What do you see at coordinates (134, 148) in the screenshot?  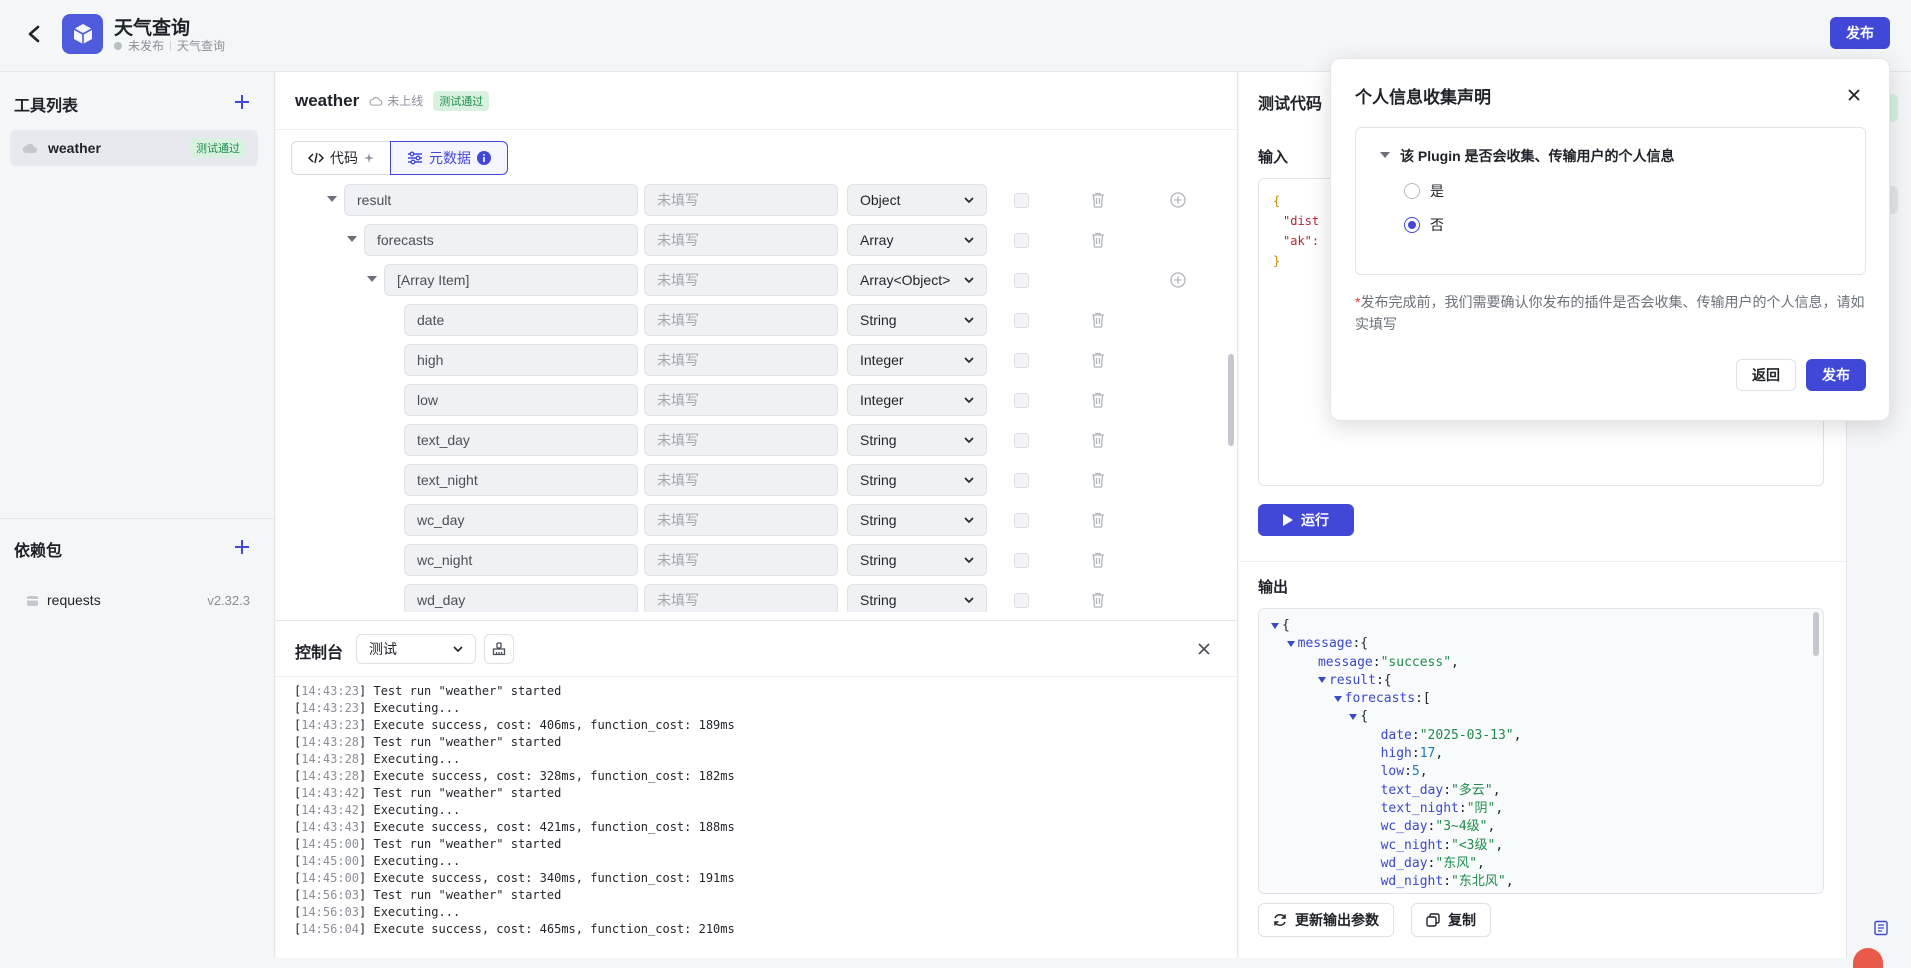 I see `tool-item-weather: weather 测试通过` at bounding box center [134, 148].